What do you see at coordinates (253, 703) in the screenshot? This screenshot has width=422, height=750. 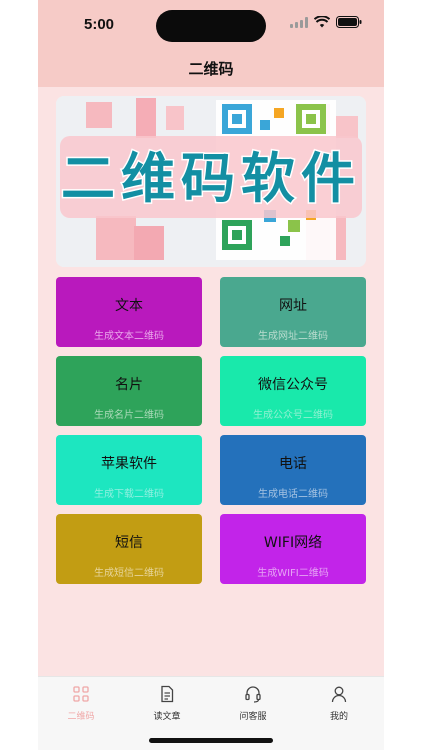 I see `tab-support: 问客服` at bounding box center [253, 703].